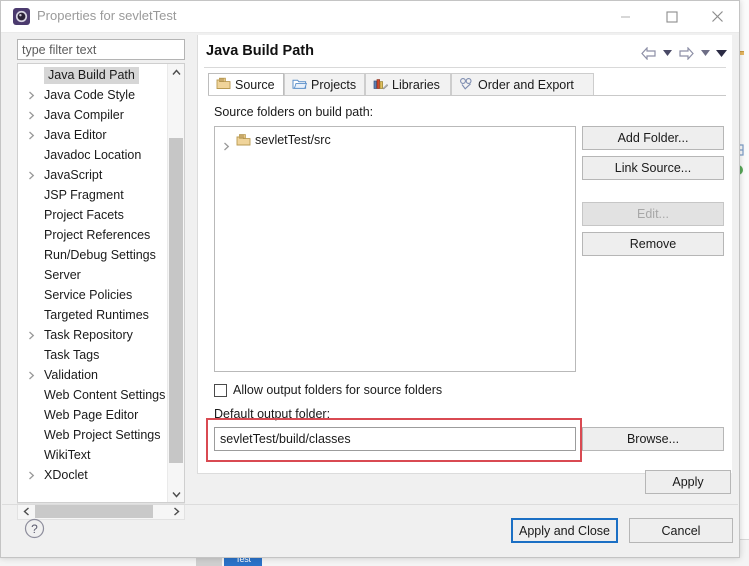 Image resolution: width=749 pixels, height=566 pixels. Describe the element at coordinates (176, 511) in the screenshot. I see `scroll-right-icon` at that location.